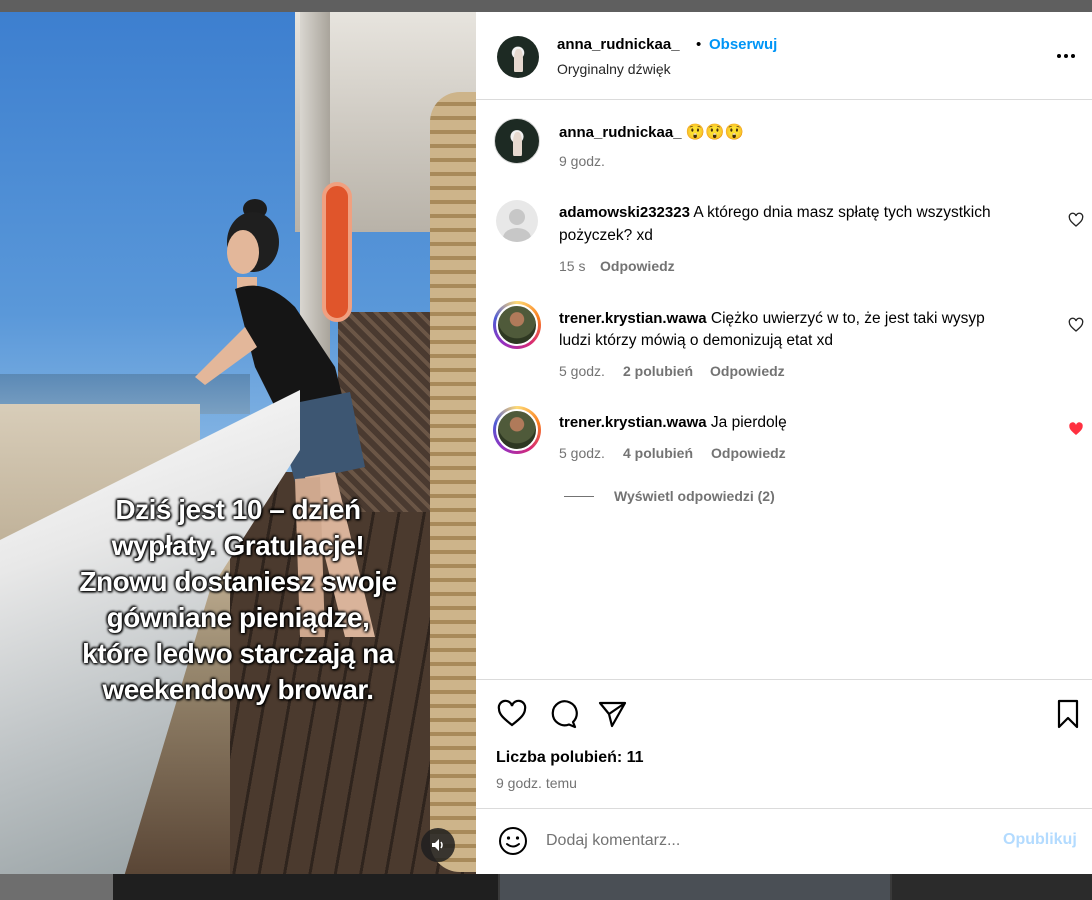 The width and height of the screenshot is (1092, 900). Describe the element at coordinates (570, 758) in the screenshot. I see `likes-count: Liczba polubień: 11` at that location.